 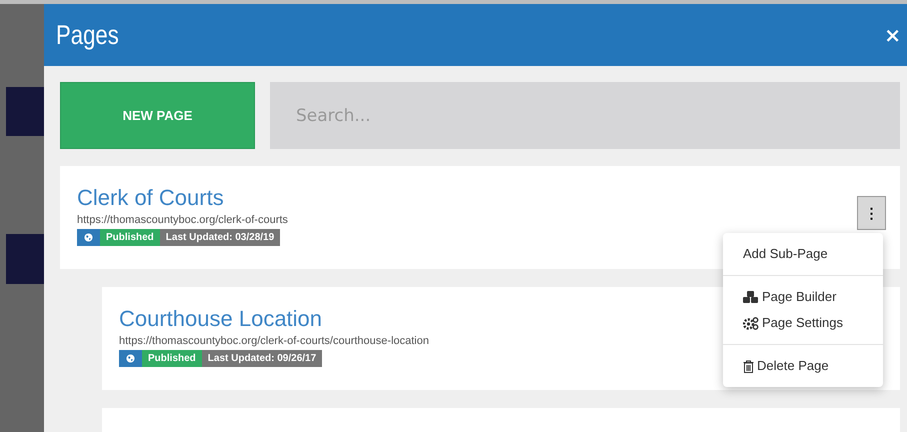 What do you see at coordinates (803, 323) in the screenshot?
I see `menu-item: Page Settings` at bounding box center [803, 323].